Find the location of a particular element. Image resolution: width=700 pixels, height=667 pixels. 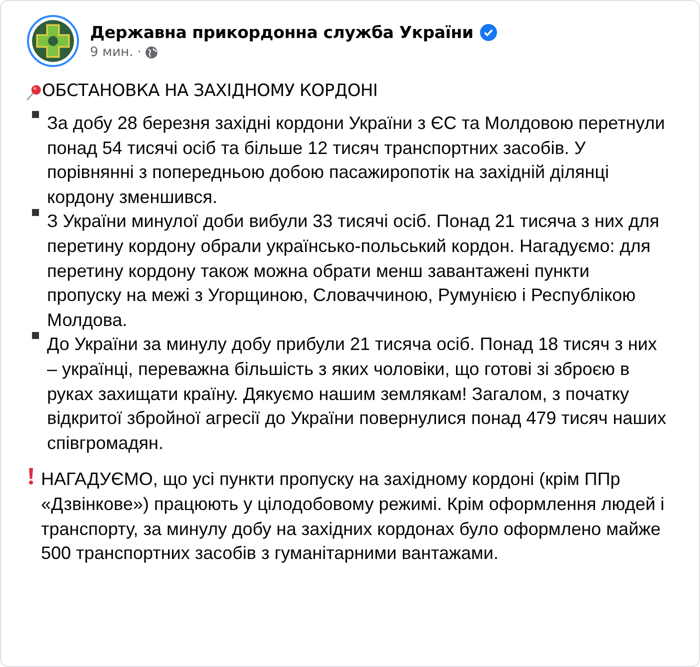

post-time: 9 мин. is located at coordinates (112, 52).